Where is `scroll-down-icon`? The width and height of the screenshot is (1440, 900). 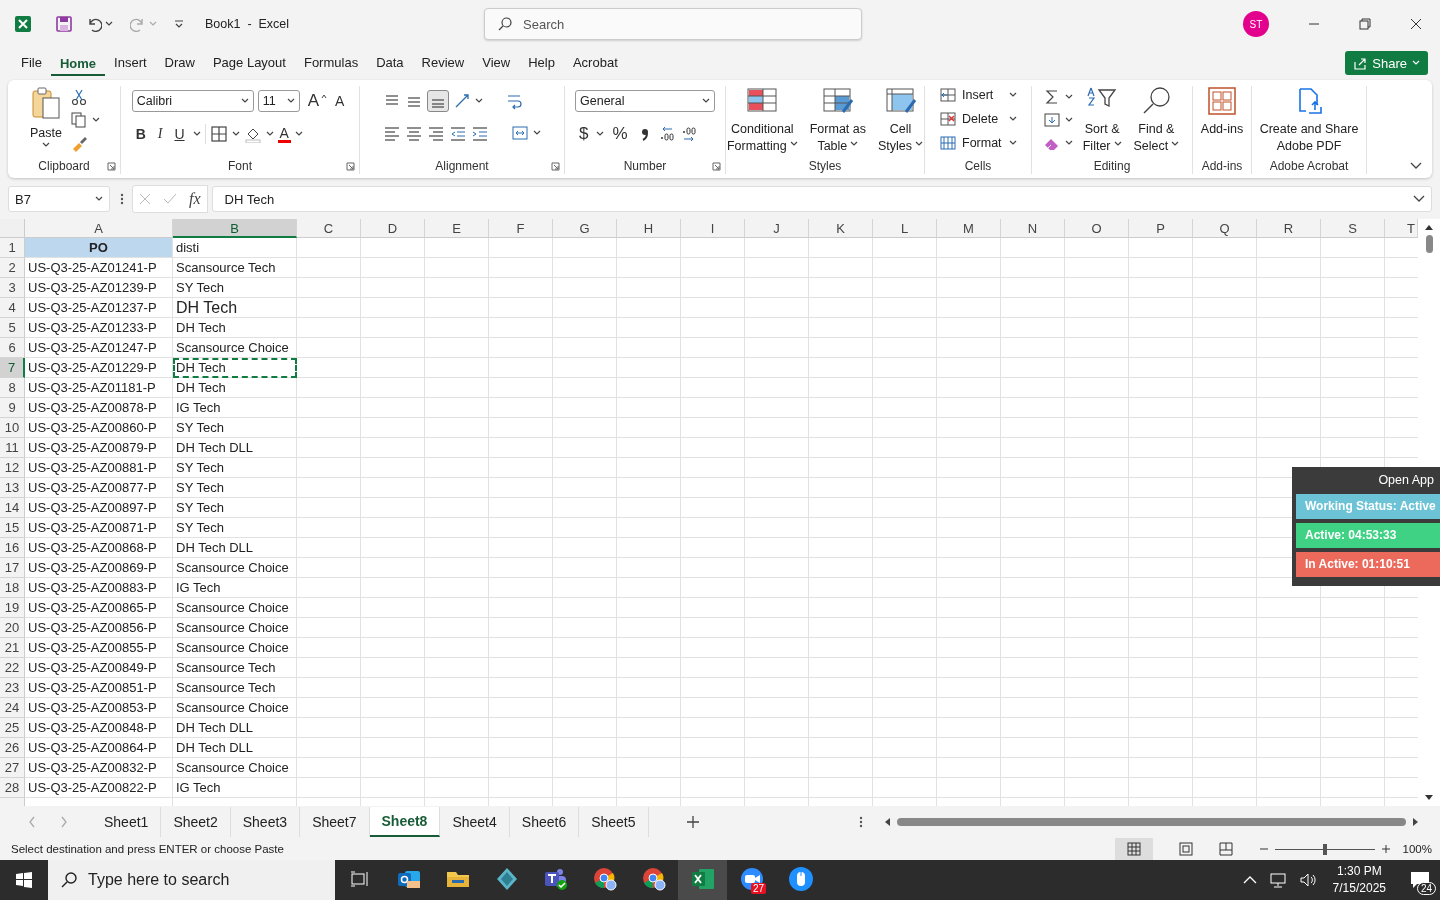
scroll-down-icon is located at coordinates (1429, 798).